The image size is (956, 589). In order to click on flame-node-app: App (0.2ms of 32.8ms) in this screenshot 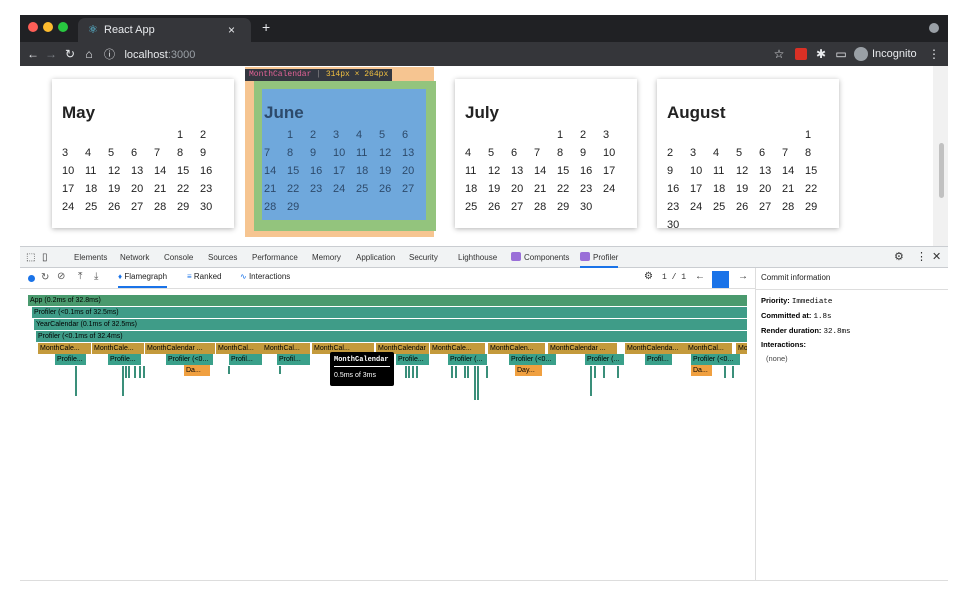, I will do `click(388, 300)`.